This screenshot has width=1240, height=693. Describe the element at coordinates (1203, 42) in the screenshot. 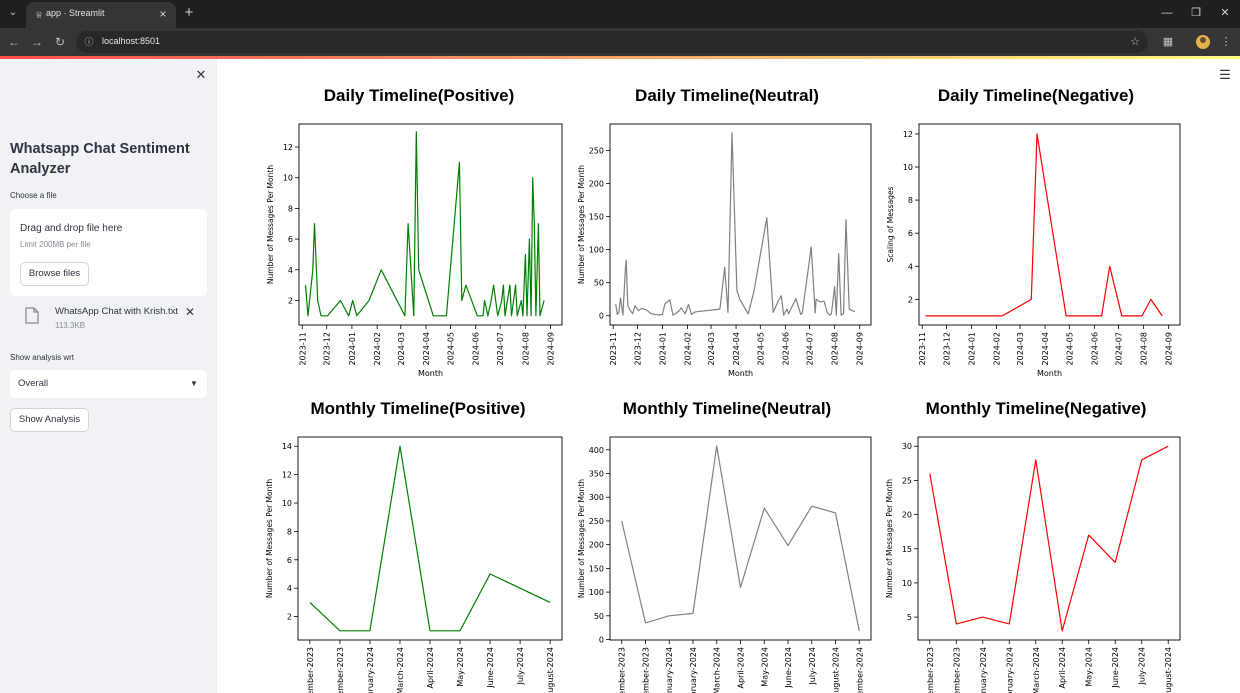

I see `profile-avatar` at that location.